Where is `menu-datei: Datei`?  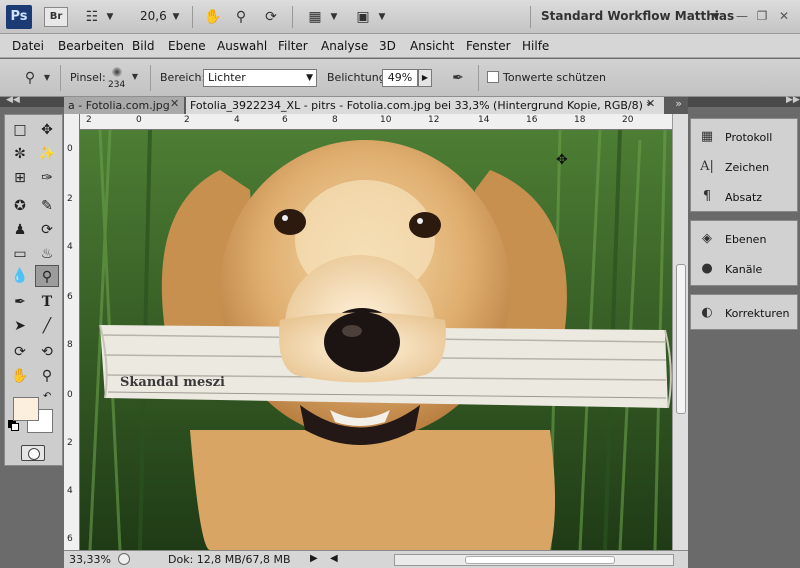
menu-datei: Datei is located at coordinates (28, 46).